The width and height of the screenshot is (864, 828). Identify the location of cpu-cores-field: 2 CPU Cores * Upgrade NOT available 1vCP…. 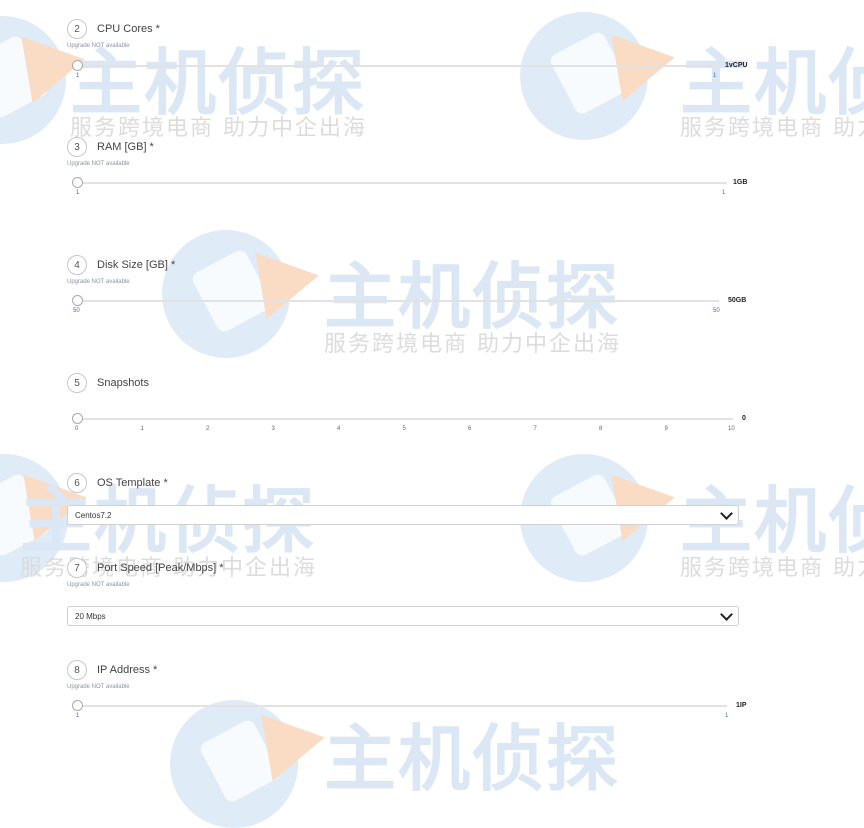
(412, 51).